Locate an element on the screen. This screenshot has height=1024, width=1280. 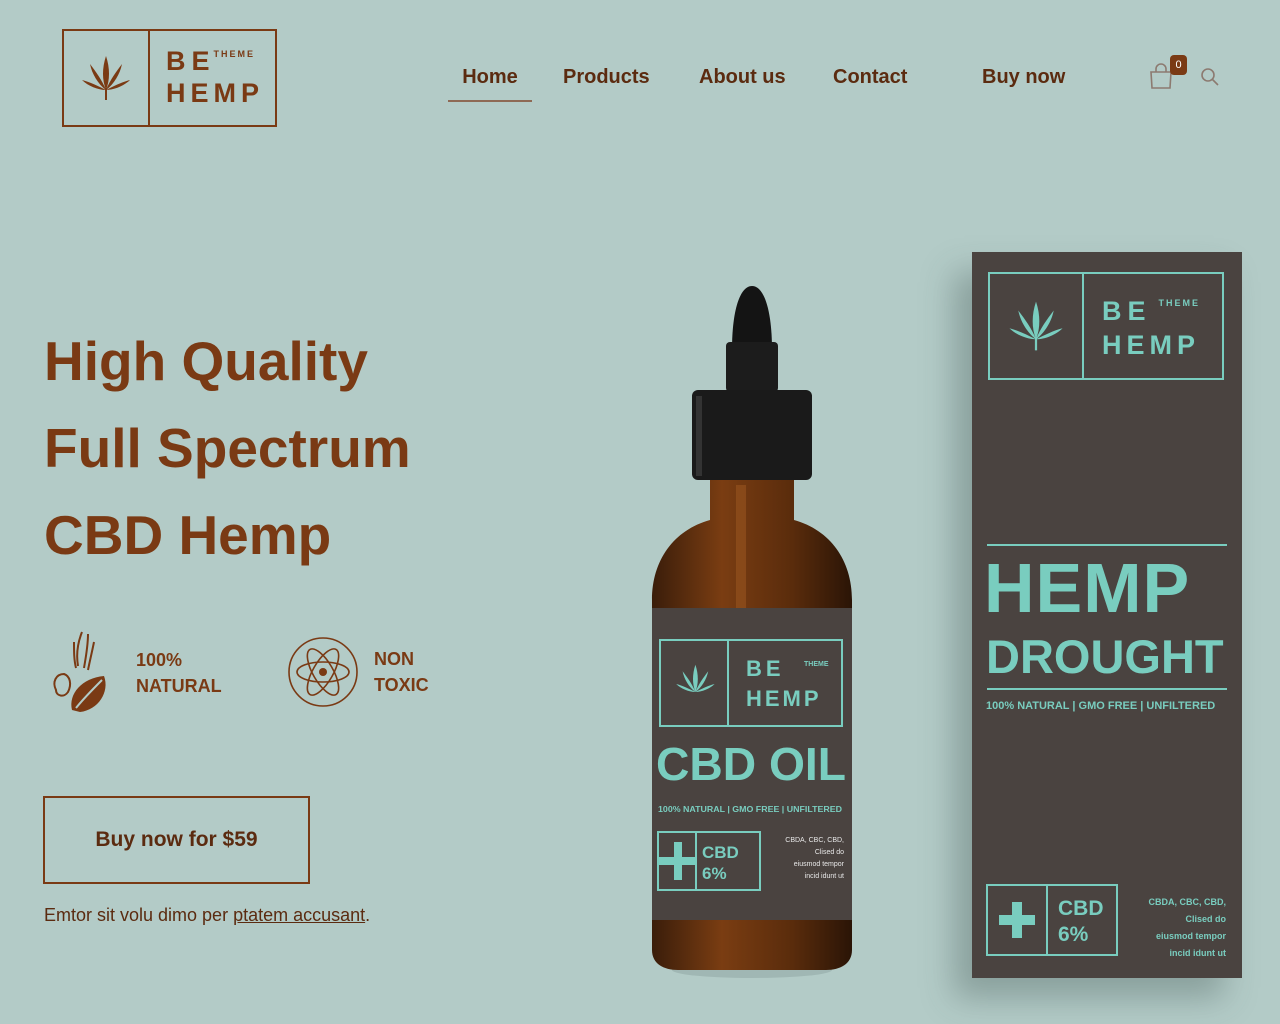
box-ingredient-1: CBDA, CBC, CBD, is located at coordinates (1187, 902).